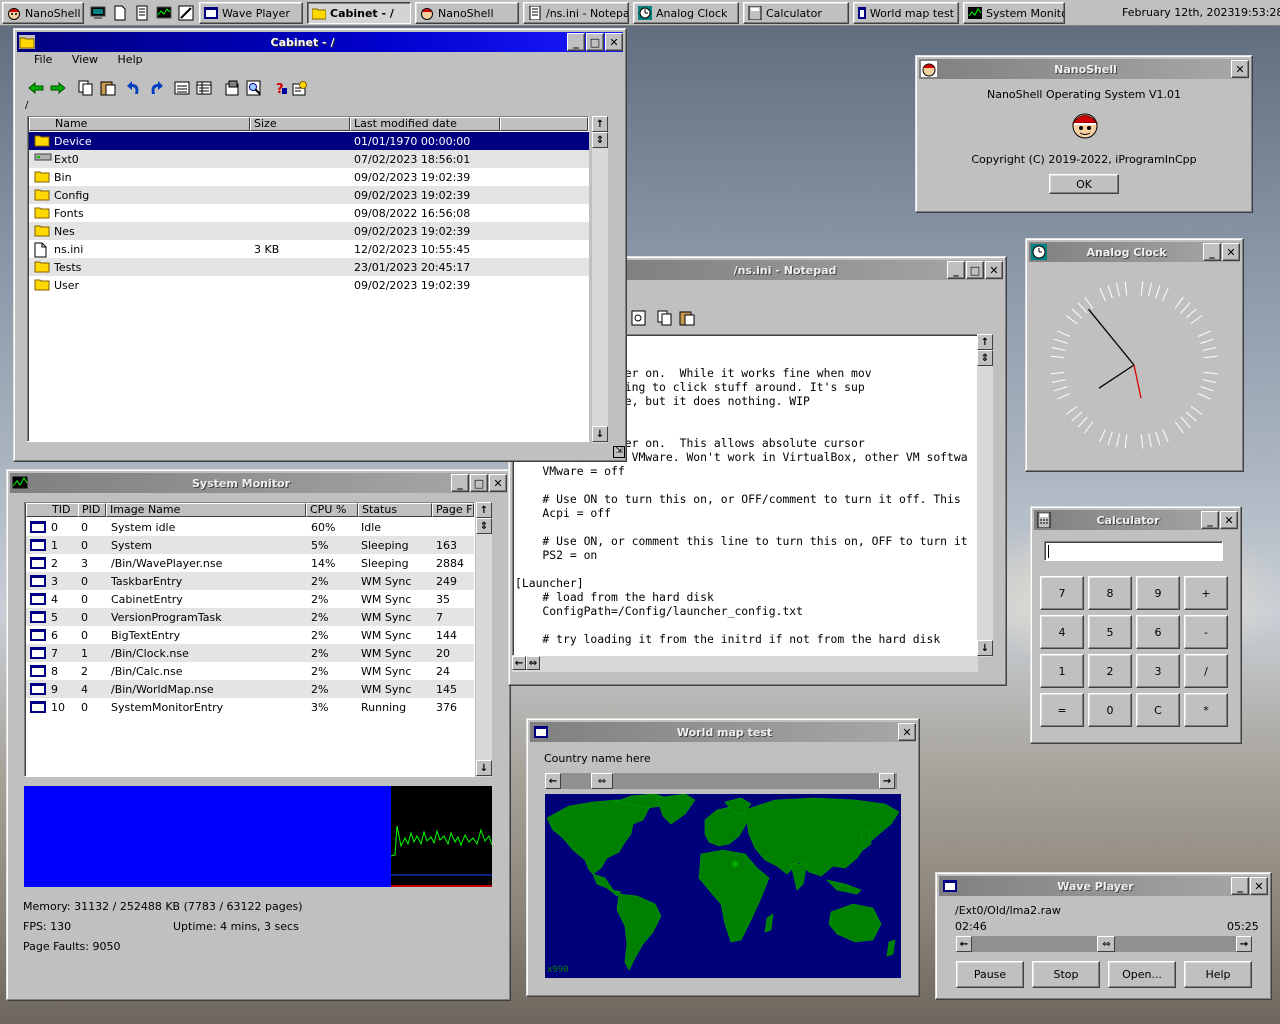 This screenshot has height=1024, width=1280. Describe the element at coordinates (1110, 593) in the screenshot. I see `calc-key: 8` at that location.